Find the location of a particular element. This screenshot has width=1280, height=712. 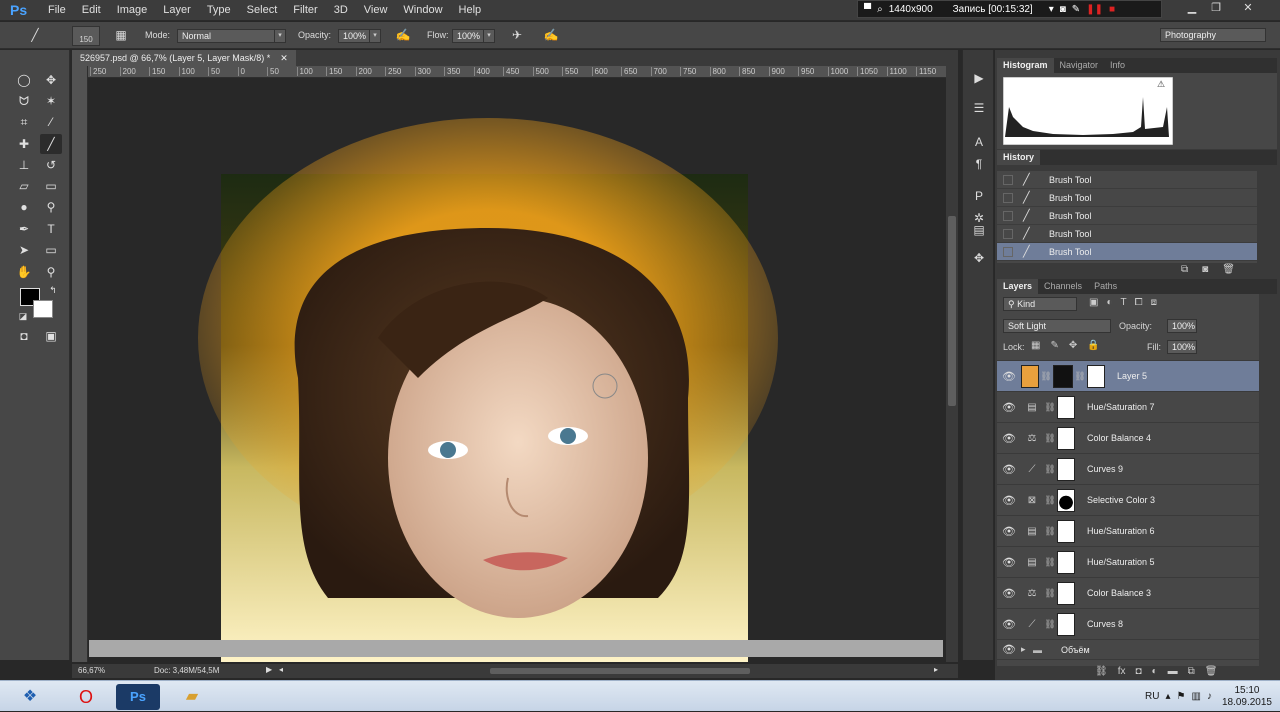

pause-icon: ❚❚ is located at coordinates (1094, 9).